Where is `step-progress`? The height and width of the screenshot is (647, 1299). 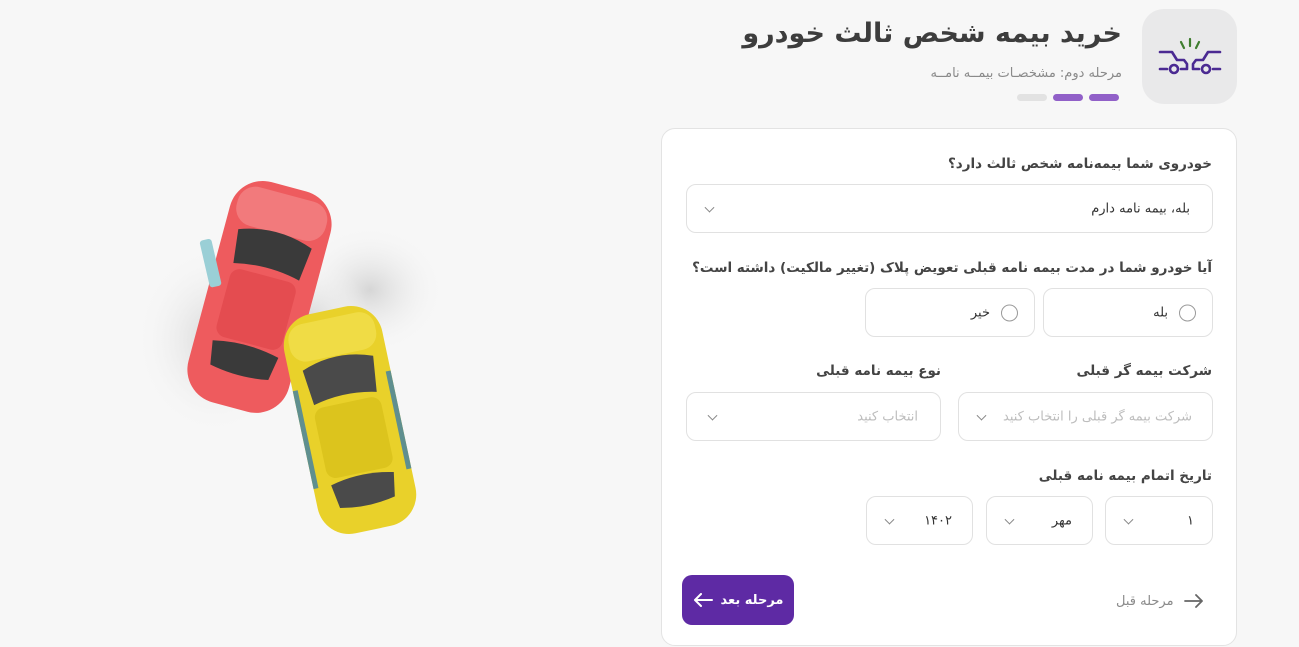 step-progress is located at coordinates (1068, 97).